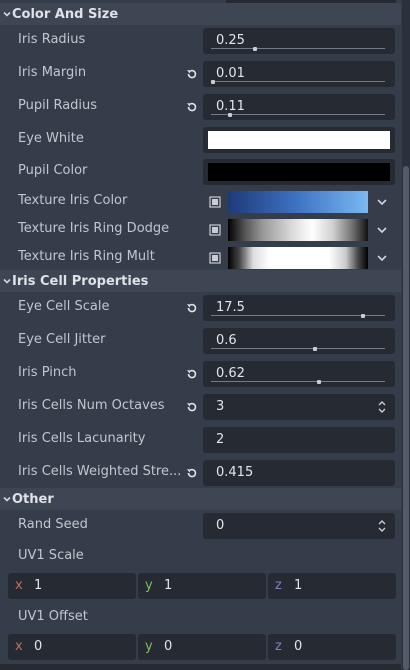  What do you see at coordinates (47, 372) in the screenshot?
I see `property-label: Iris Pinch` at bounding box center [47, 372].